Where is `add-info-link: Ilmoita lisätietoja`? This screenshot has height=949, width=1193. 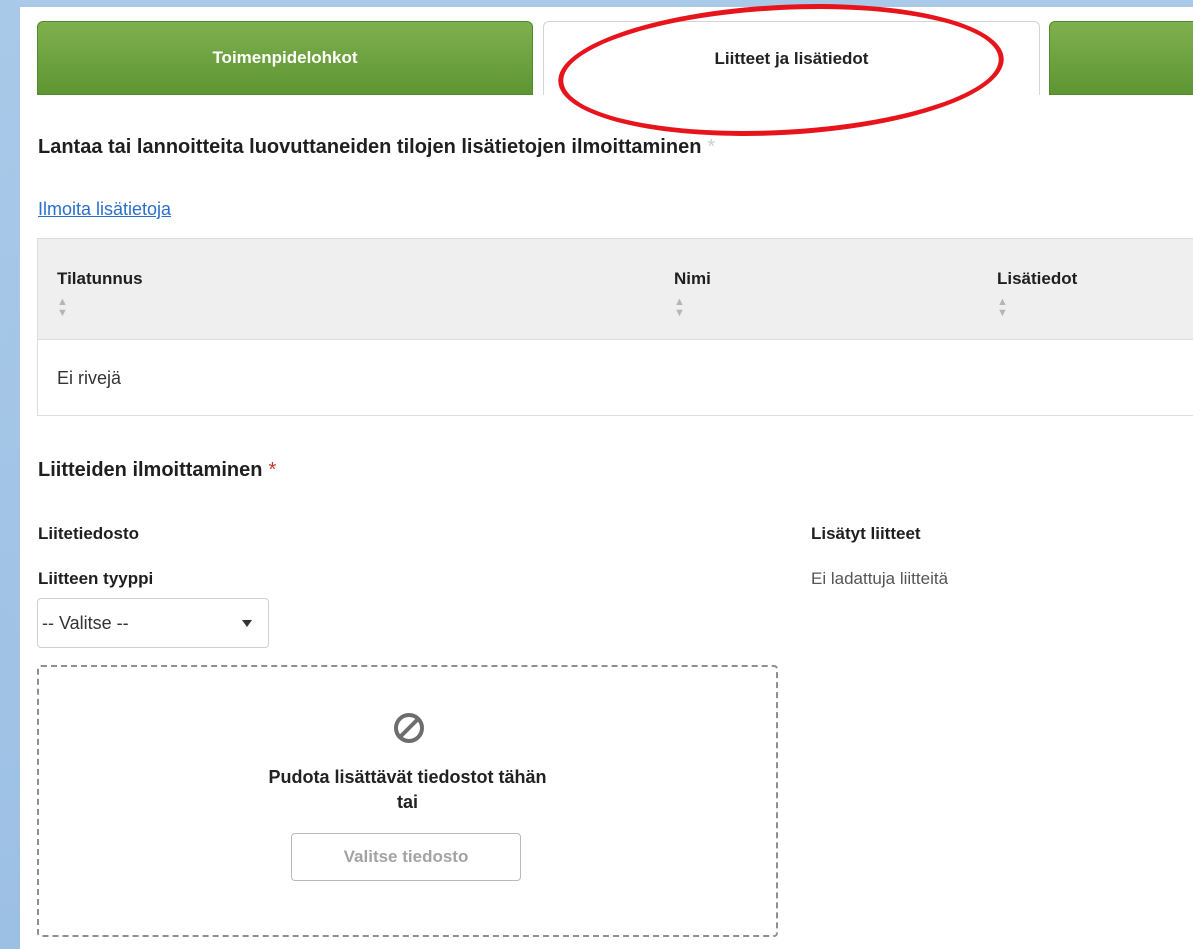 add-info-link: Ilmoita lisätietoja is located at coordinates (104, 209).